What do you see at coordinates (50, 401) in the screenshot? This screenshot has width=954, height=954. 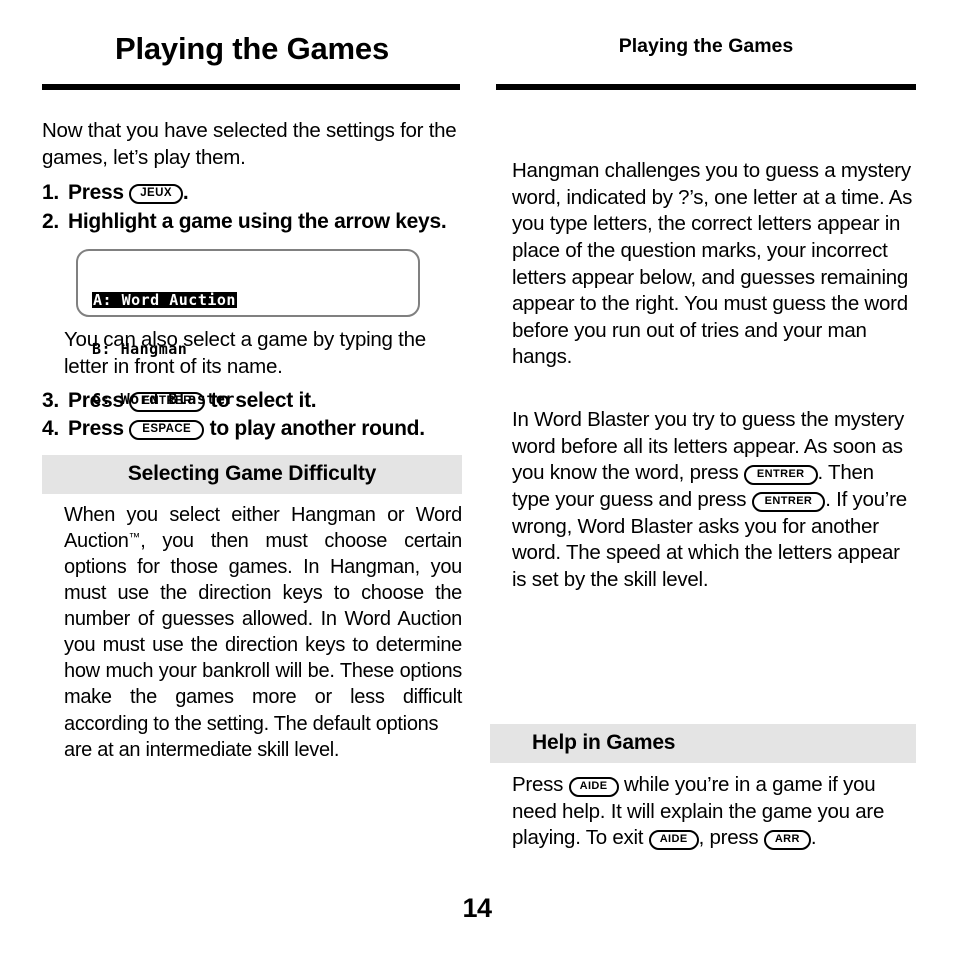 I see `step-3-number: 3.` at bounding box center [50, 401].